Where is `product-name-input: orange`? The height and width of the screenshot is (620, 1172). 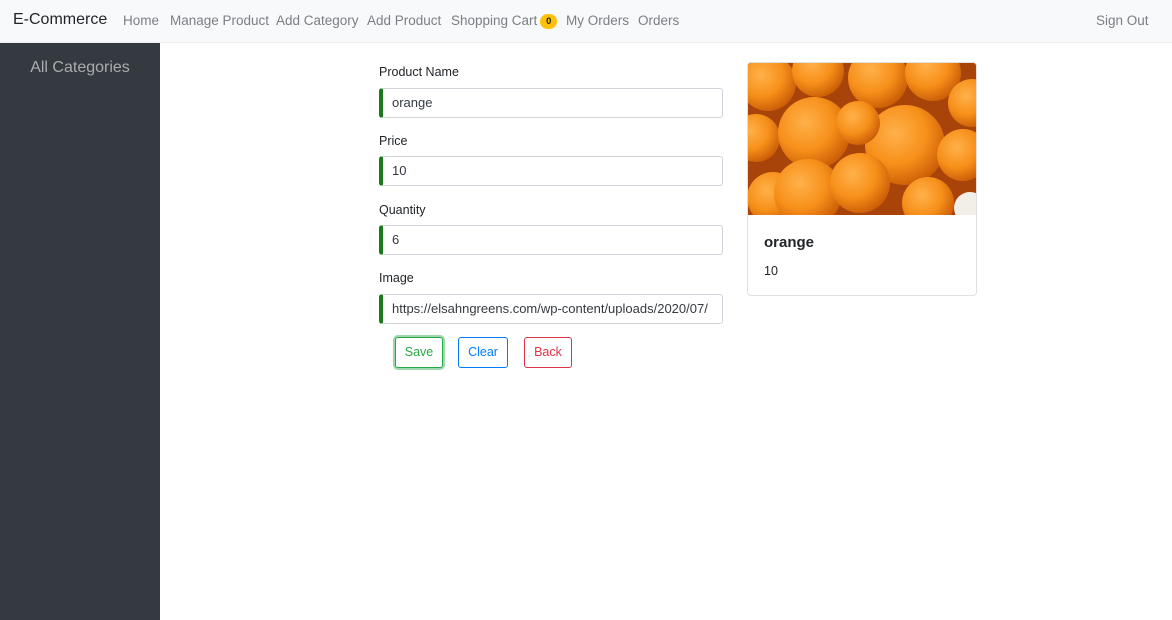 product-name-input: orange is located at coordinates (551, 103).